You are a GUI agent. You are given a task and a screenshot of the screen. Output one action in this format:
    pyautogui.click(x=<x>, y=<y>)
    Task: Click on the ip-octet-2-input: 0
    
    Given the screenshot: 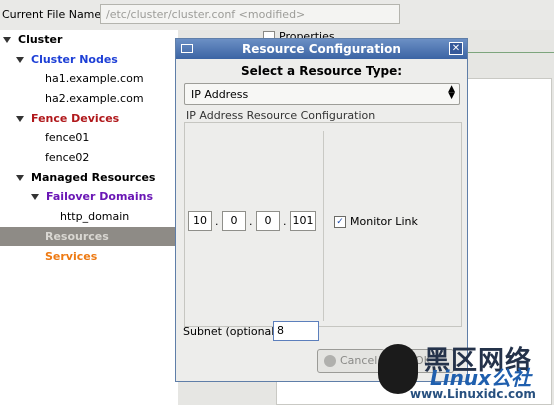 What is the action you would take?
    pyautogui.click(x=234, y=221)
    